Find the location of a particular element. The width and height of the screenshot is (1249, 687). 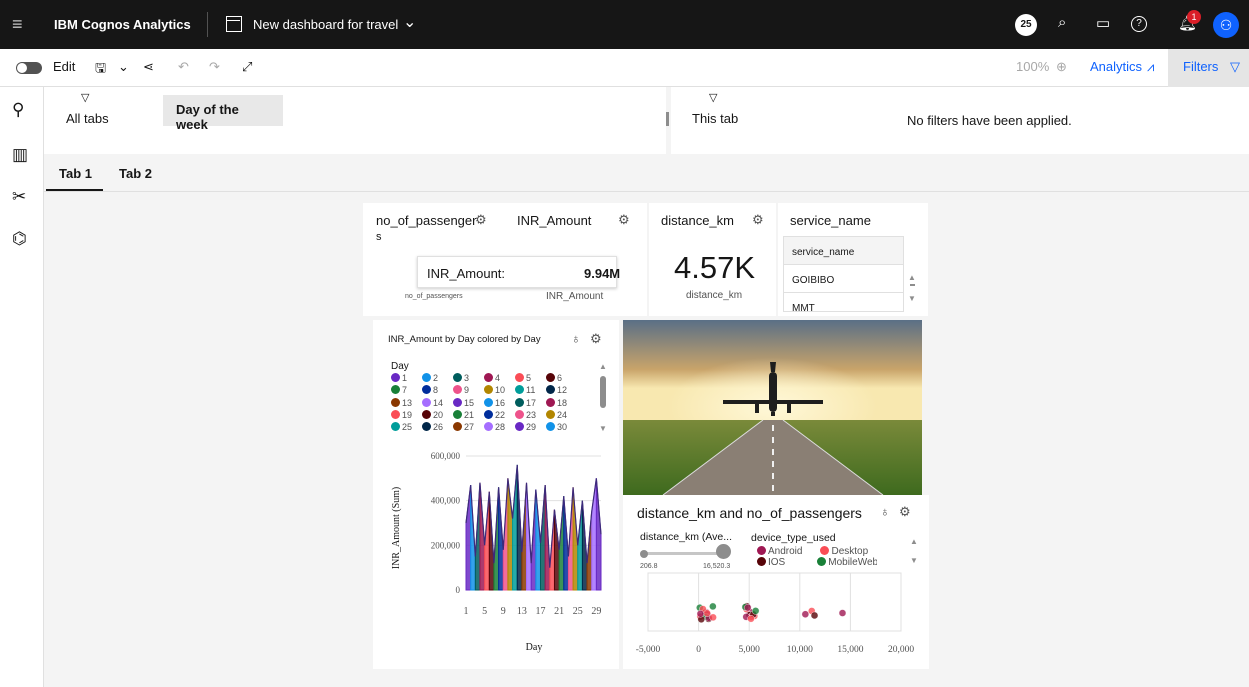

legend-item-day-11: 11 is located at coordinates (530, 390).